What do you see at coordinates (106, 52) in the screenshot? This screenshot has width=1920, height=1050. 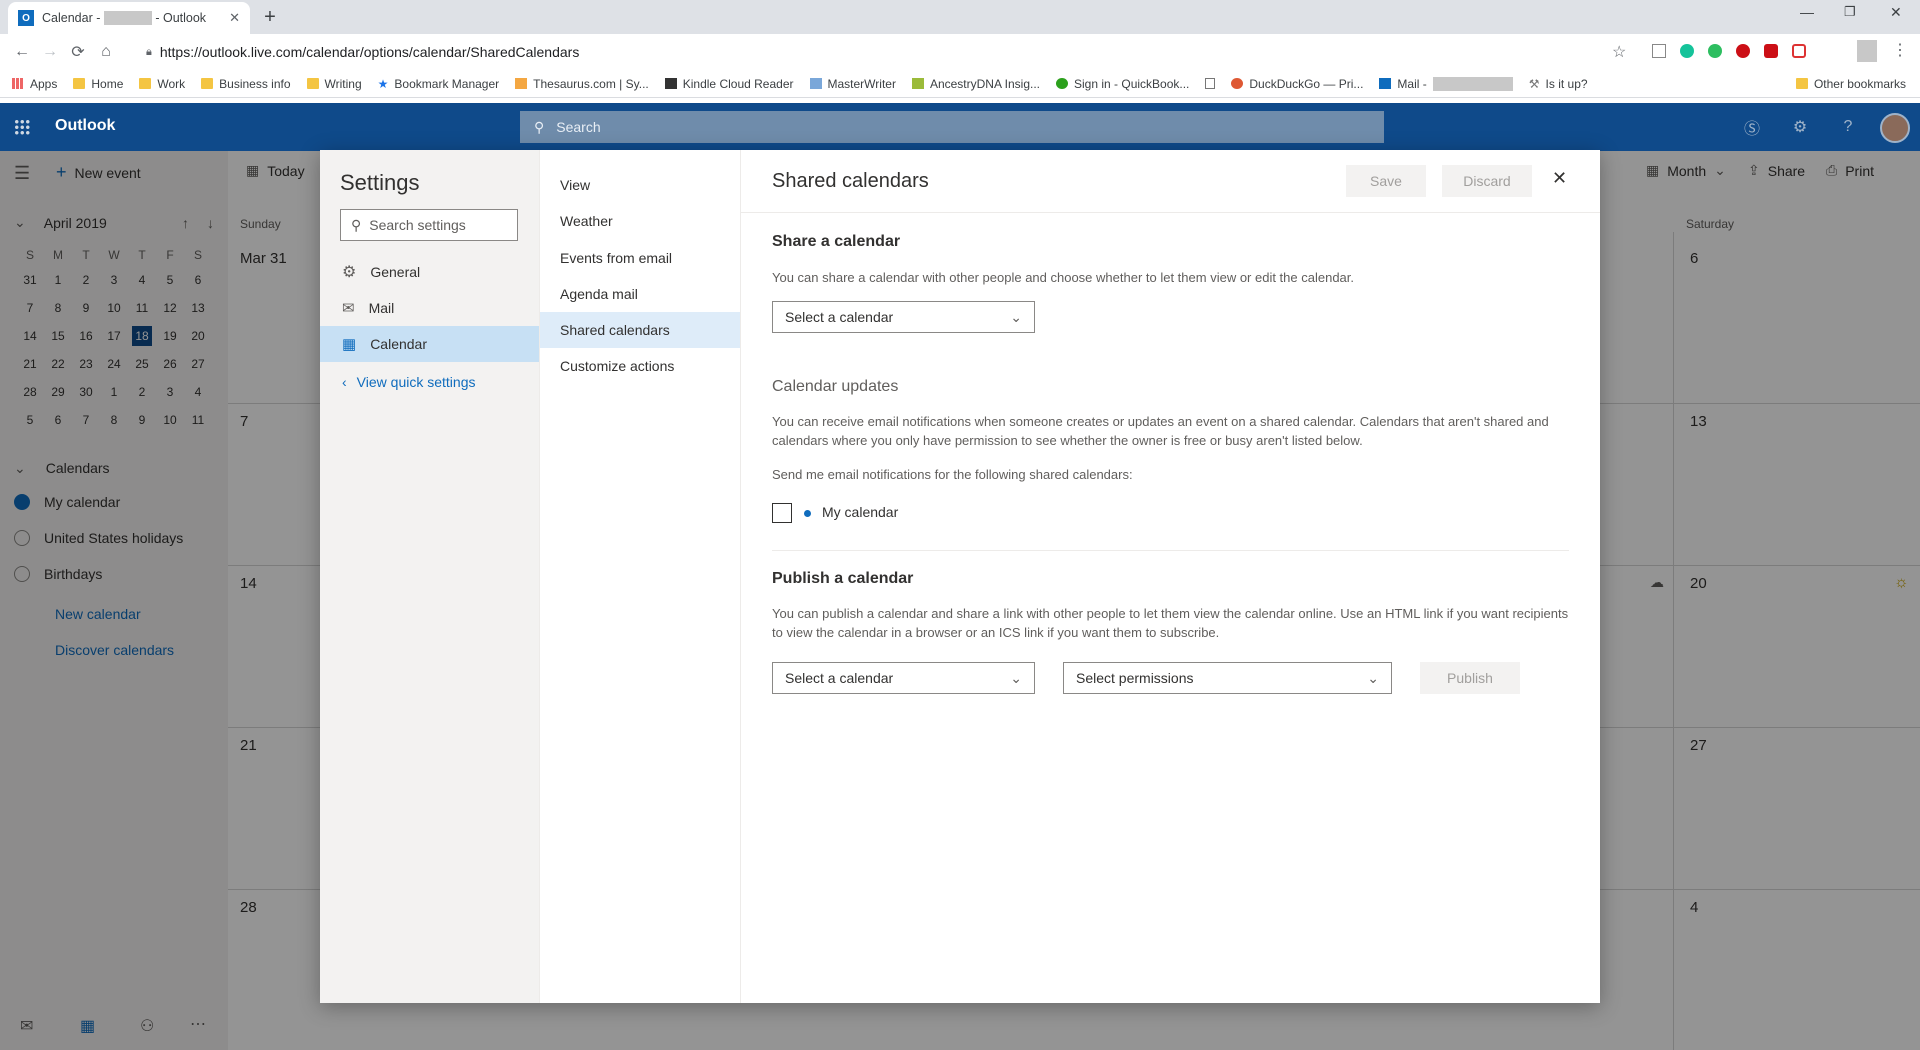 I see `home-icon: ⌂` at bounding box center [106, 52].